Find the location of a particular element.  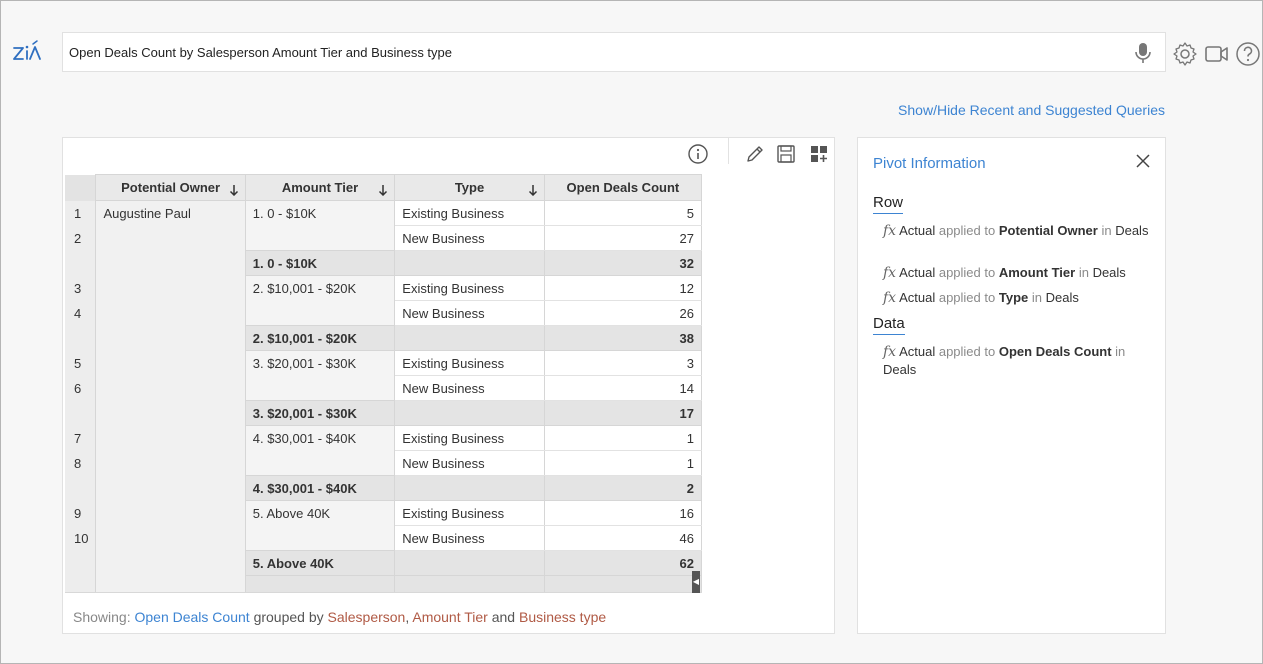

info-icon is located at coordinates (698, 154).